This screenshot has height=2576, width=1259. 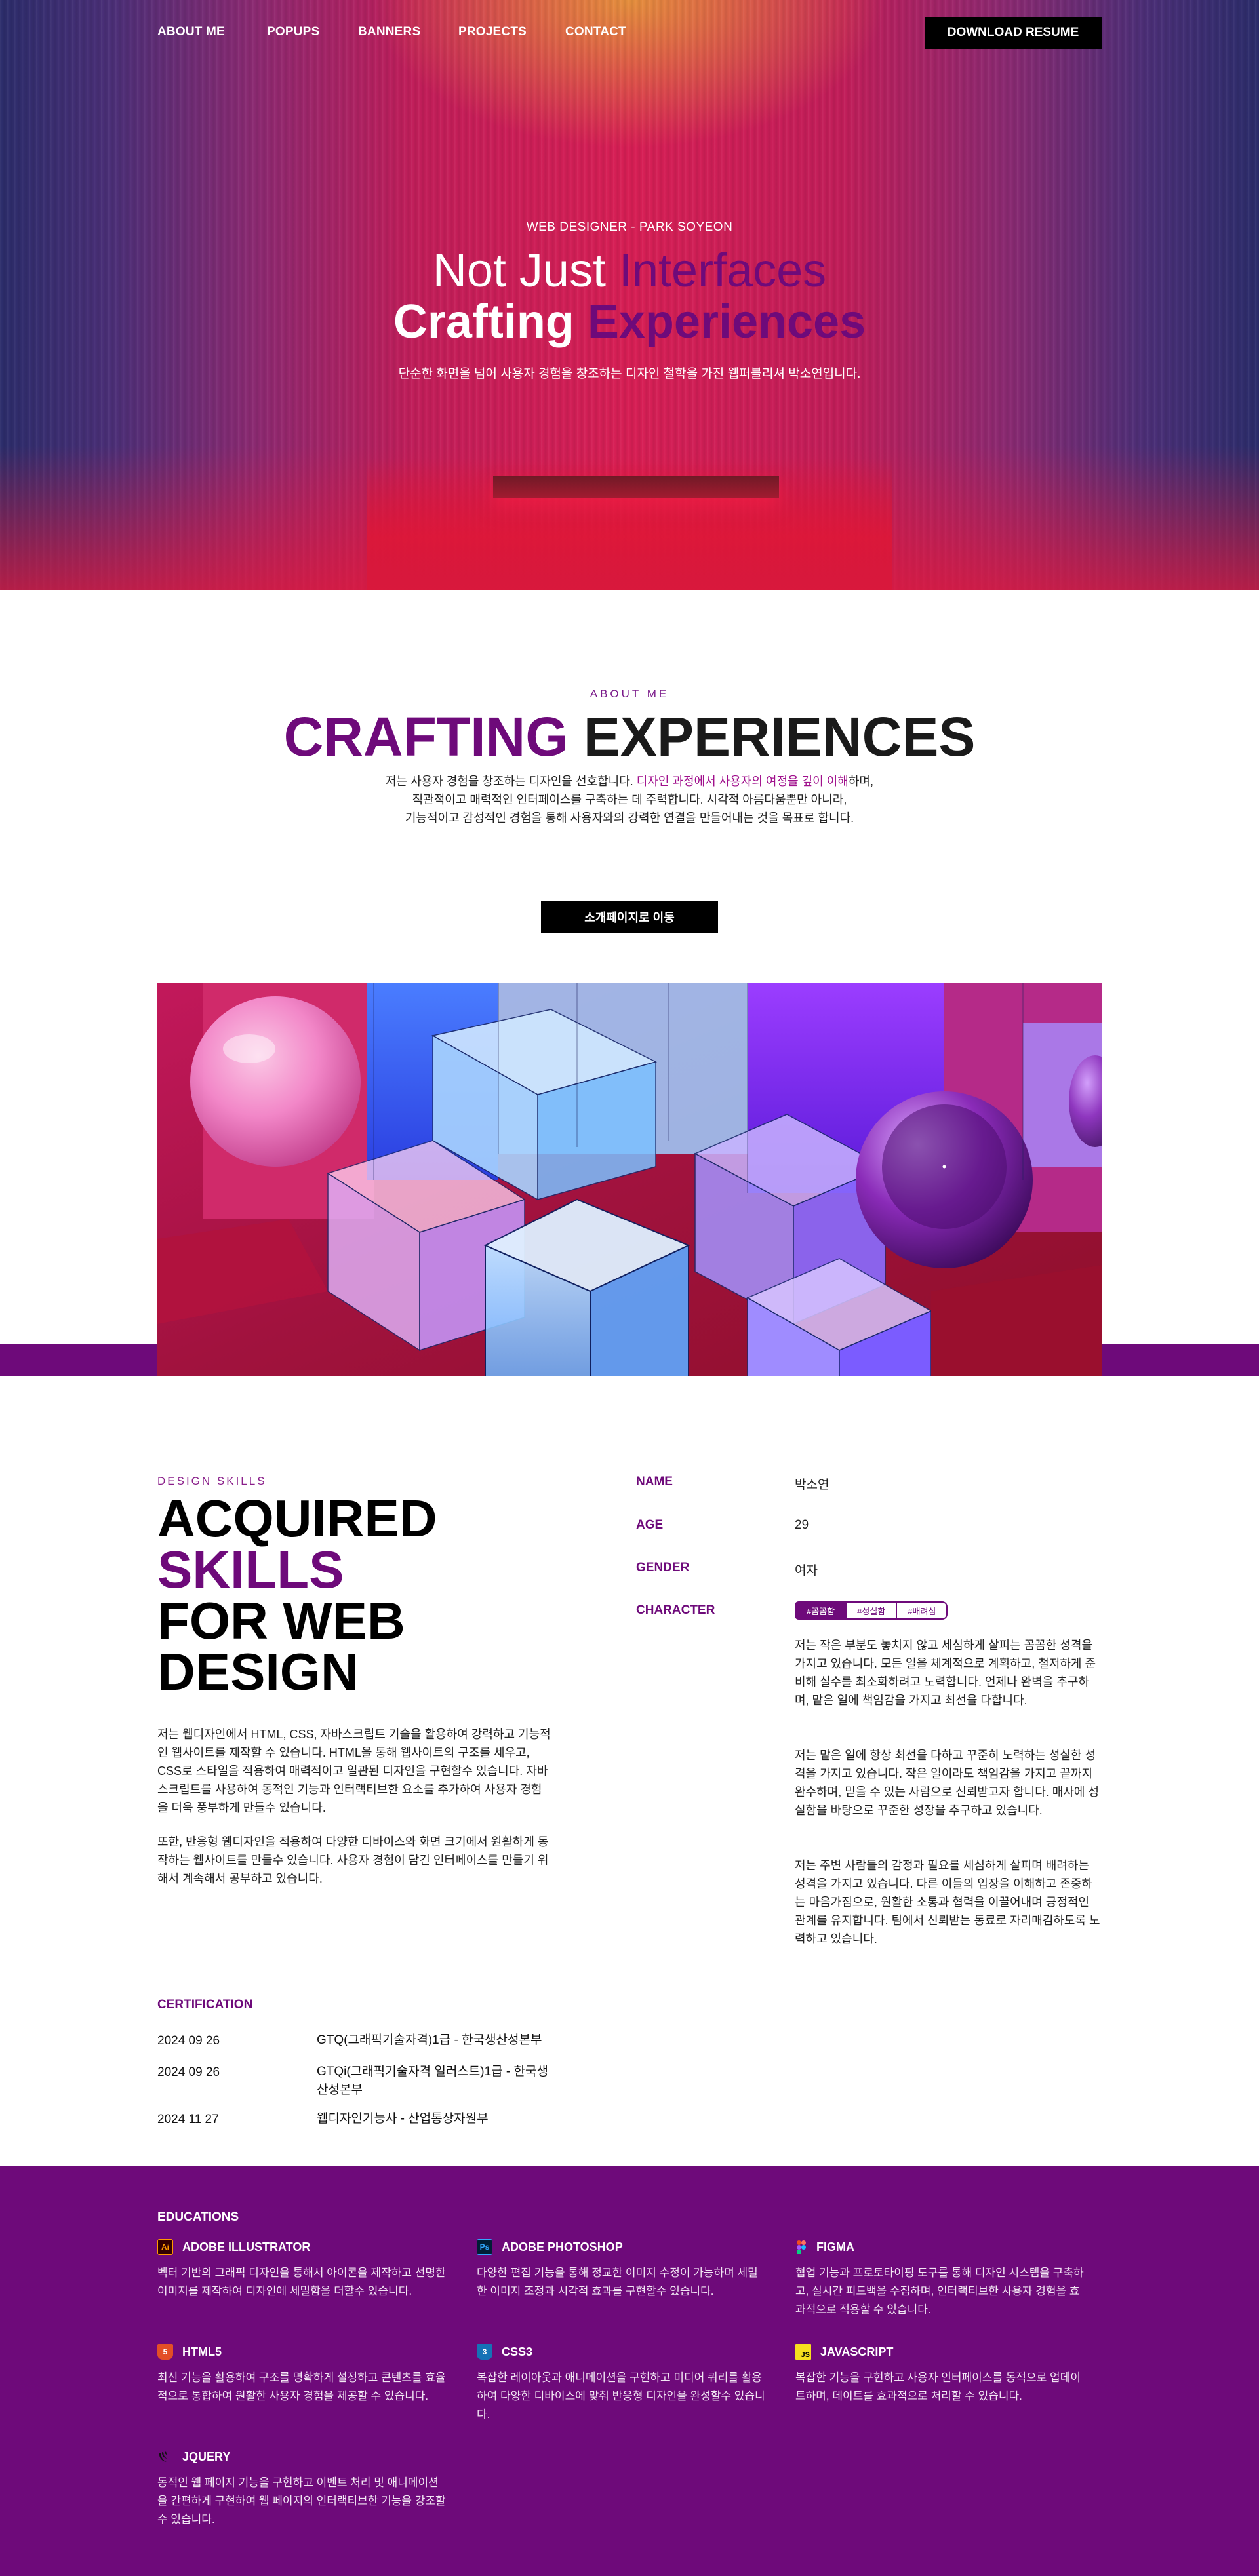 What do you see at coordinates (212, 1481) in the screenshot?
I see `skills-eyebrow: DESIGN SKILLS` at bounding box center [212, 1481].